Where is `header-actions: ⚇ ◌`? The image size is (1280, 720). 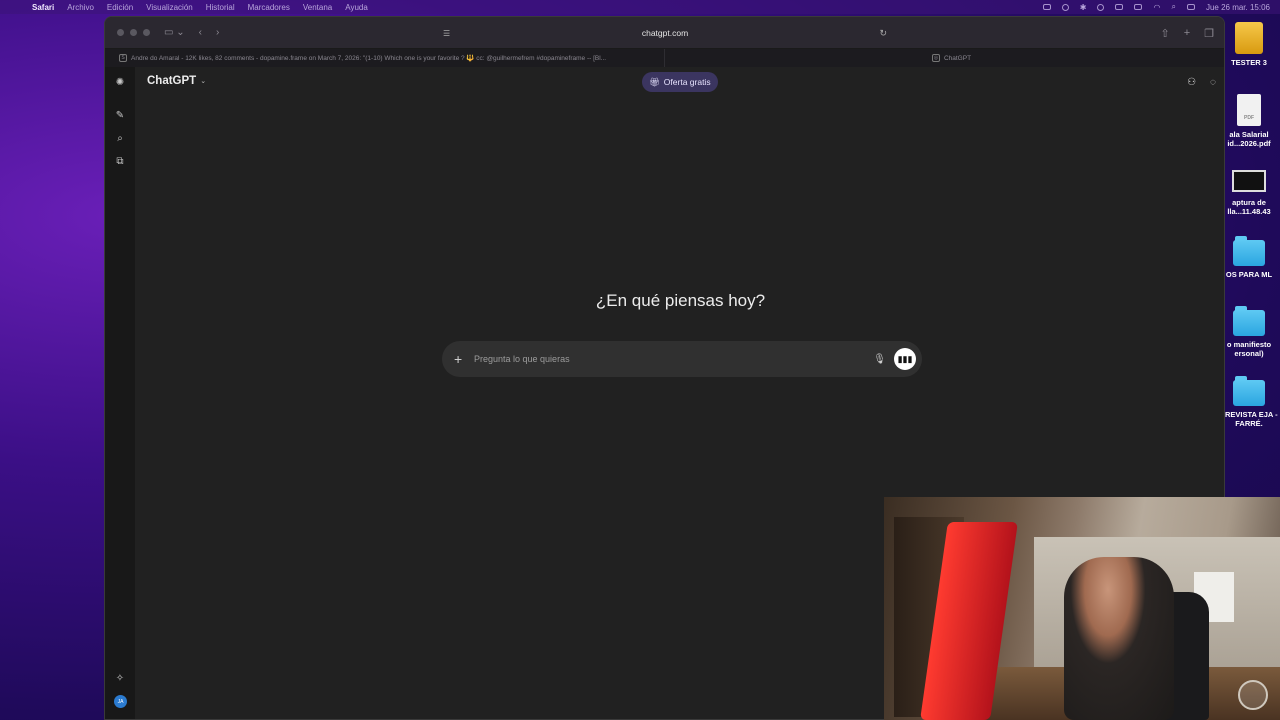
header-actions: ⚇ ◌ is located at coordinates (1201, 82).